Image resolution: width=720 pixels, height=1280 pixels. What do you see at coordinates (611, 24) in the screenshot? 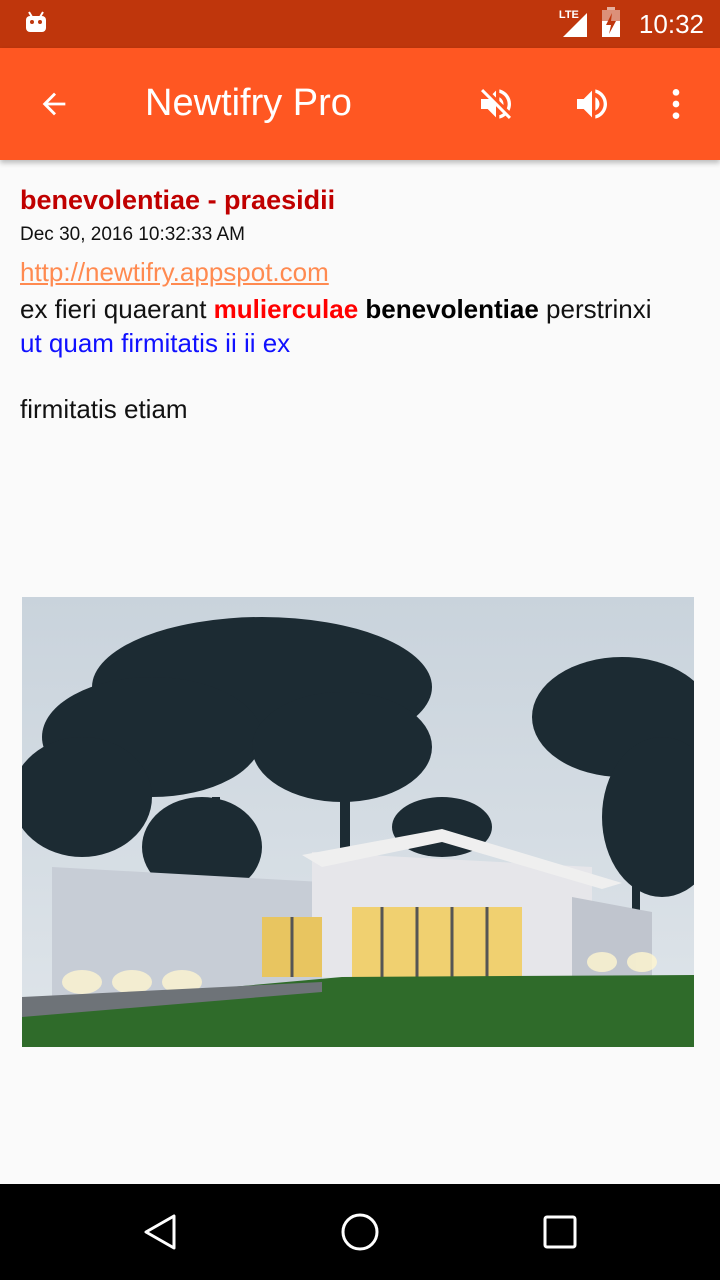
I see `battery-charging-icon` at bounding box center [611, 24].